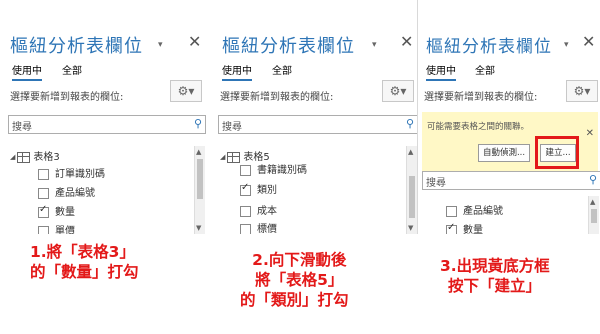  What do you see at coordinates (103, 191) in the screenshot?
I see `field-list: ◢ 表格3 訂單識別碼 產品編號 數量 單價` at bounding box center [103, 191].